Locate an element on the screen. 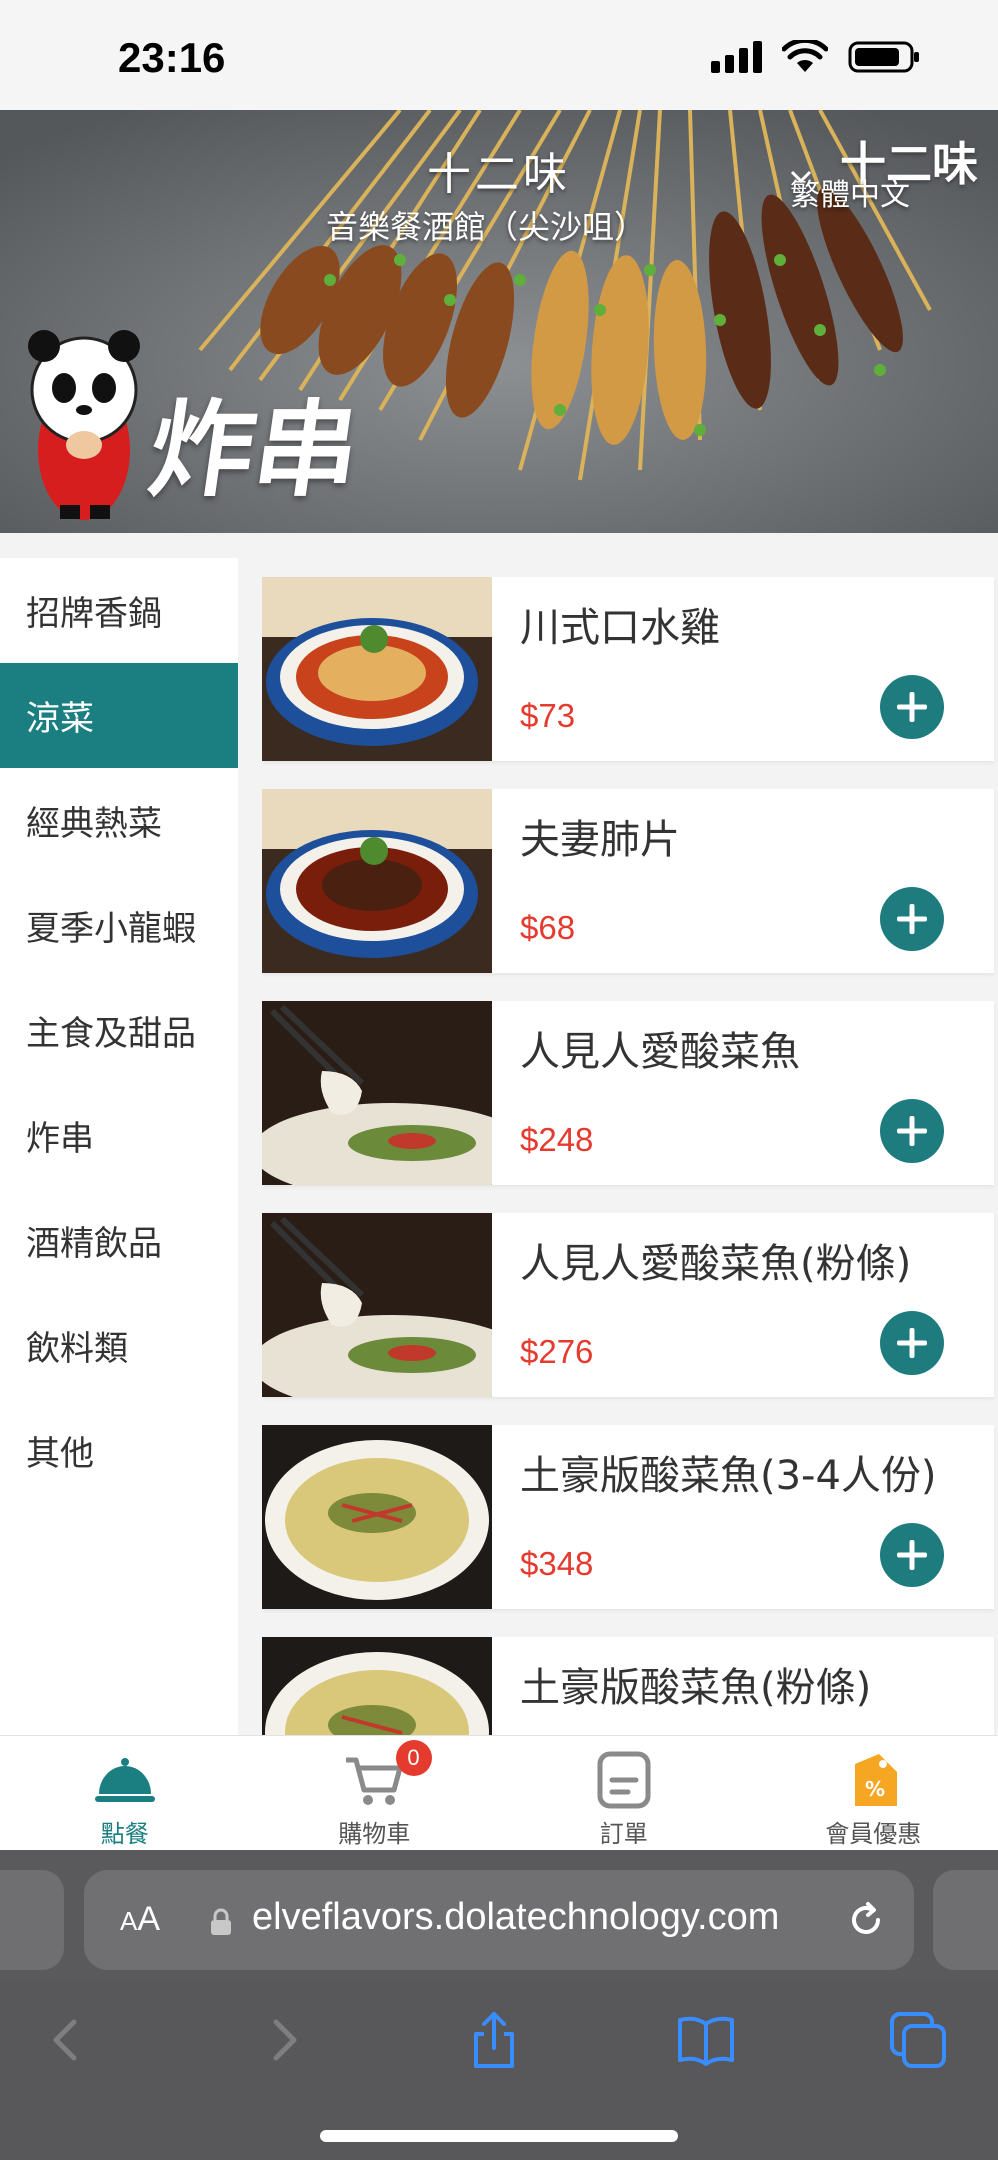 This screenshot has height=2160, width=998. nav-order-food: 點餐 is located at coordinates (125, 1793).